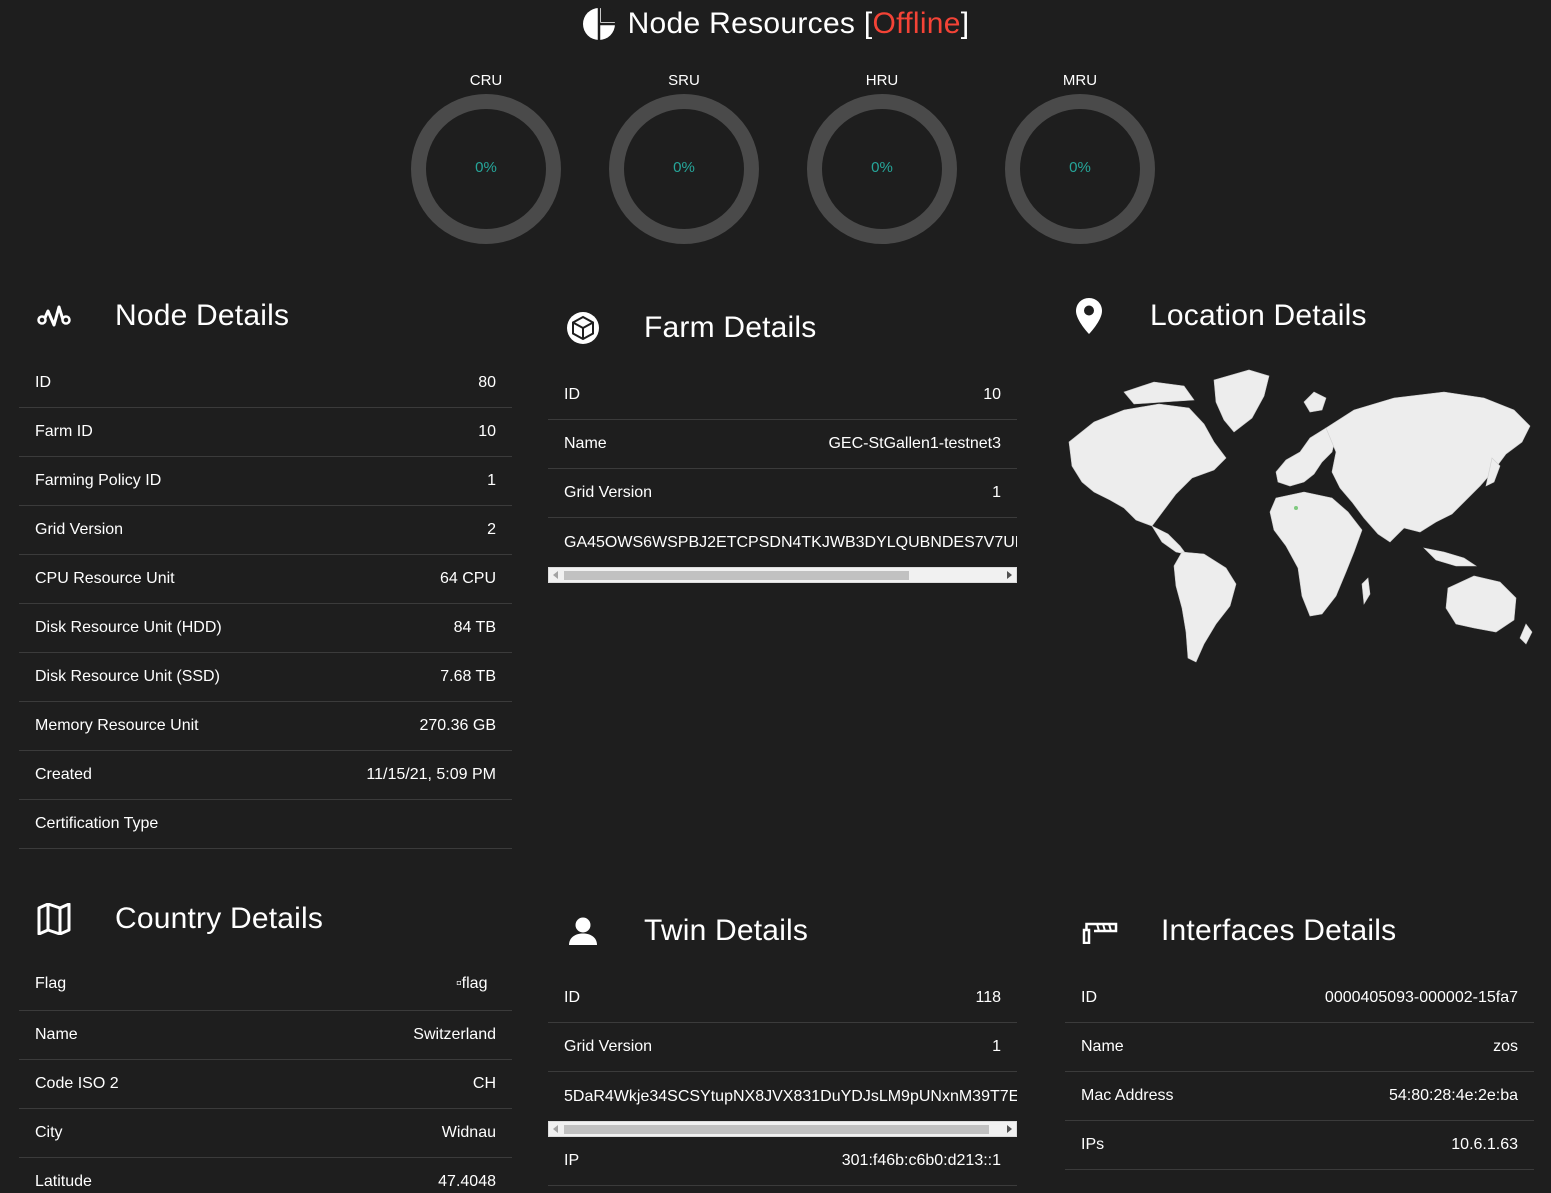  What do you see at coordinates (431, 774) in the screenshot?
I see `row-value: 11/15/21, 5:09 PM` at bounding box center [431, 774].